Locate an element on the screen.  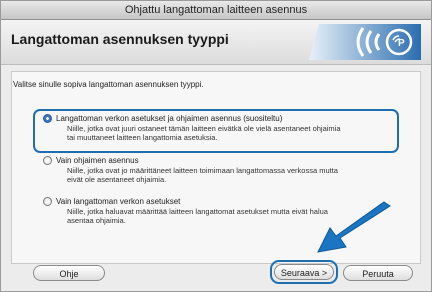
option-wireless-only-label: Vain langattoman verkon asetukset is located at coordinates (118, 201).